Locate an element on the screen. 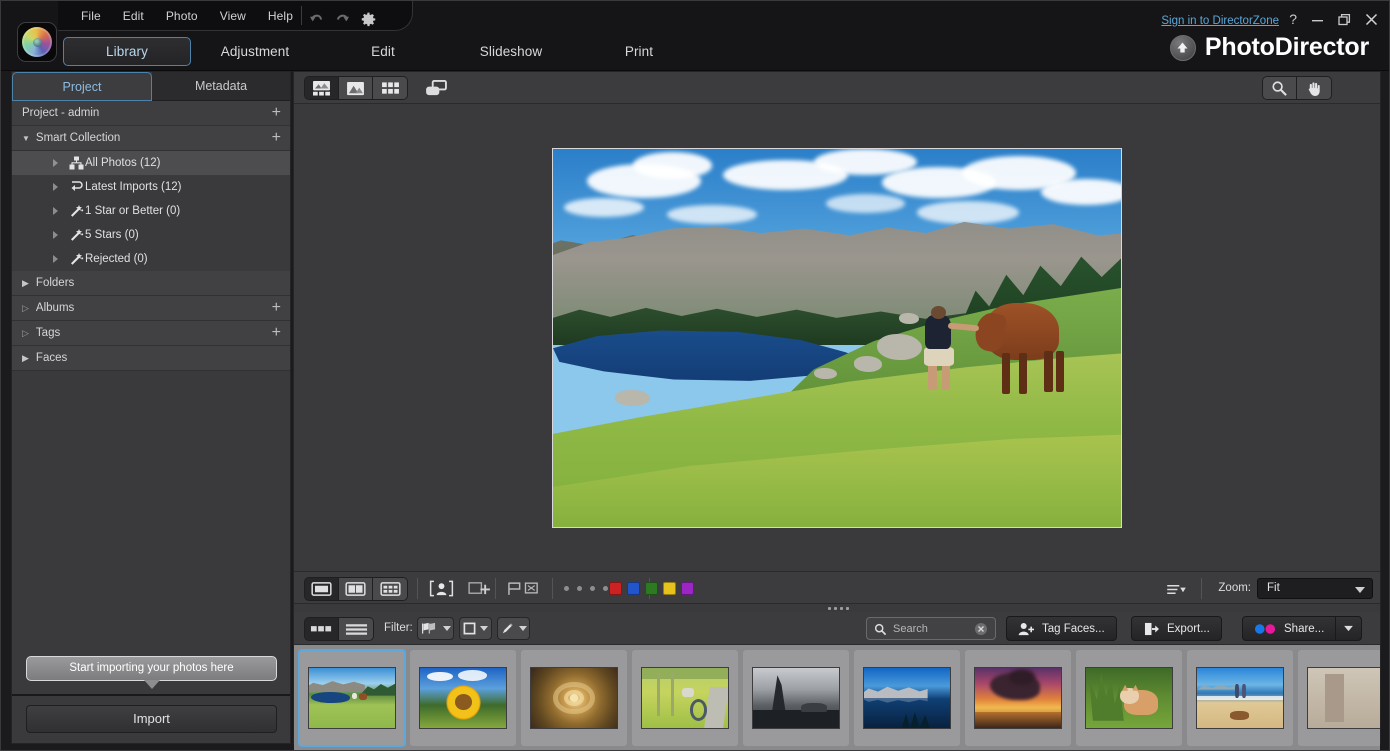 Image resolution: width=1390 pixels, height=751 pixels. clear-icon is located at coordinates (981, 629).